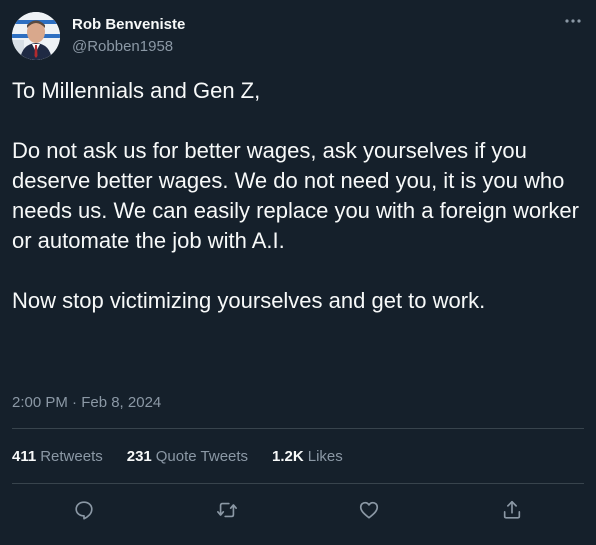  I want to click on more-icon, so click(573, 21).